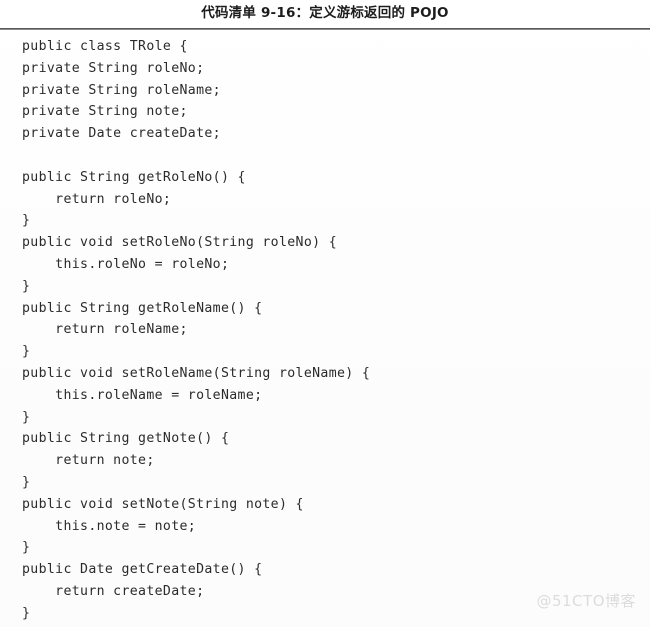 The height and width of the screenshot is (627, 650). Describe the element at coordinates (113, 68) in the screenshot. I see `code-line: private String roleNo;` at that location.